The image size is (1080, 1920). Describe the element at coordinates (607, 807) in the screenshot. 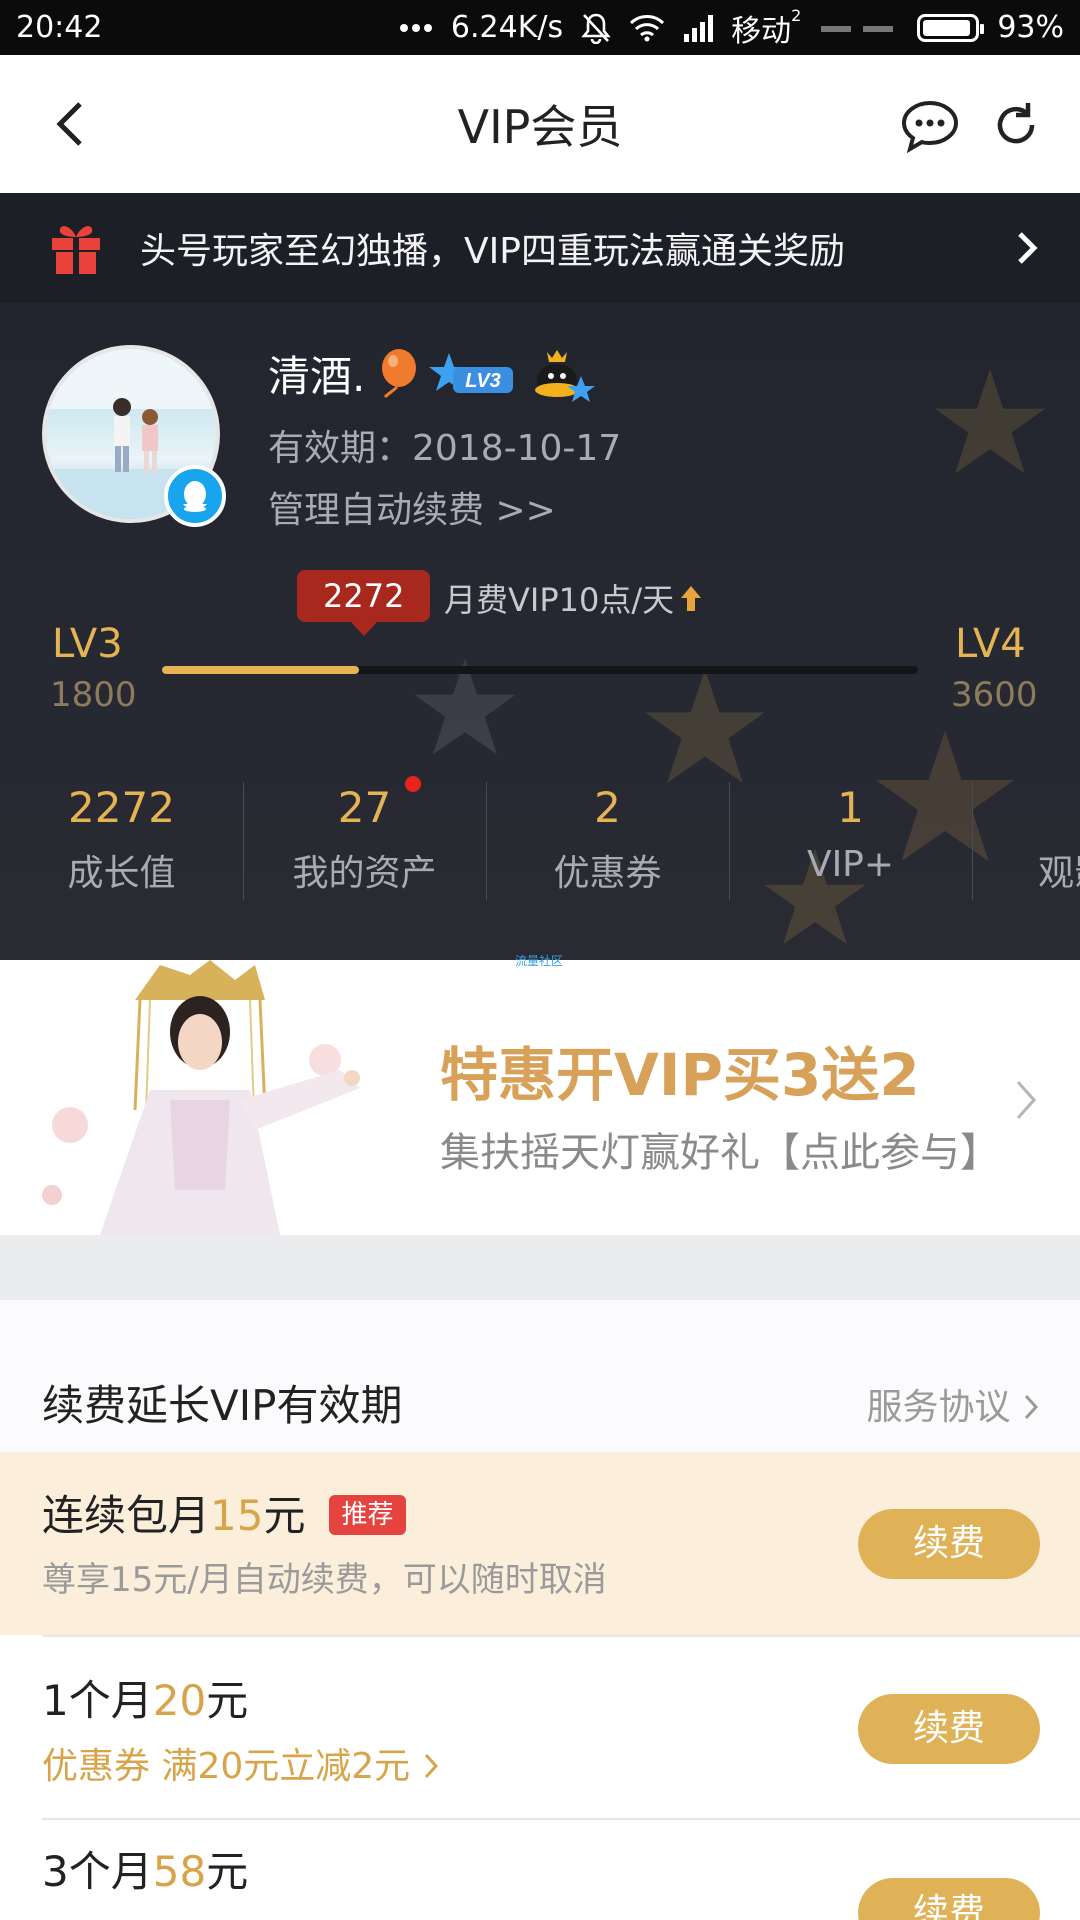

I see `stat-value: 2` at that location.